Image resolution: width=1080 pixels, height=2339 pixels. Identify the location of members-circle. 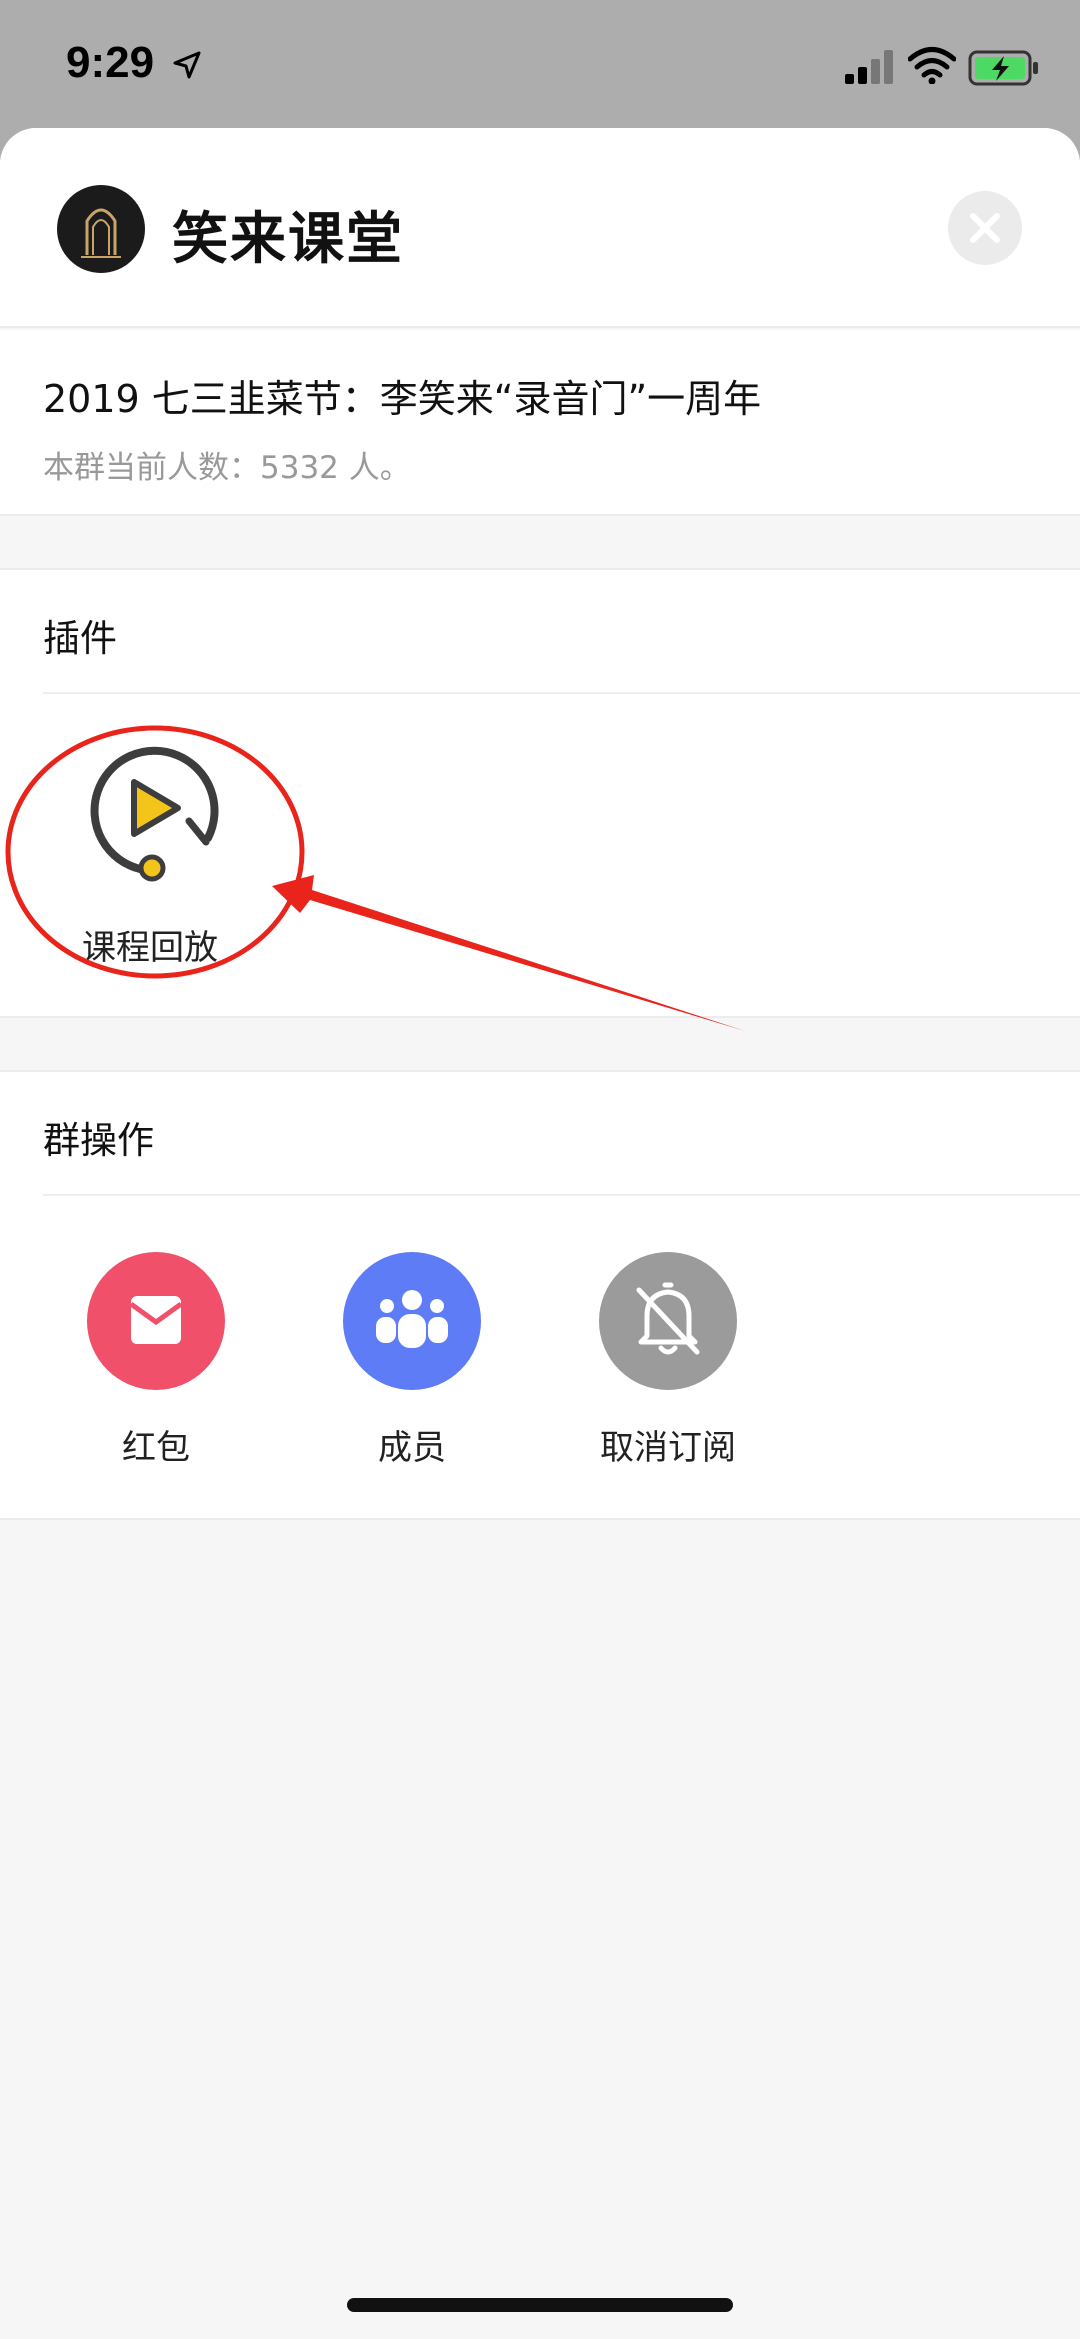
(412, 1321).